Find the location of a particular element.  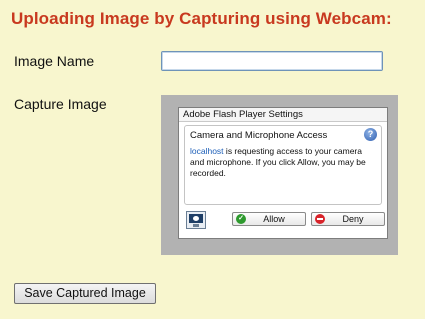

allow-button-label: Allow is located at coordinates (274, 219).